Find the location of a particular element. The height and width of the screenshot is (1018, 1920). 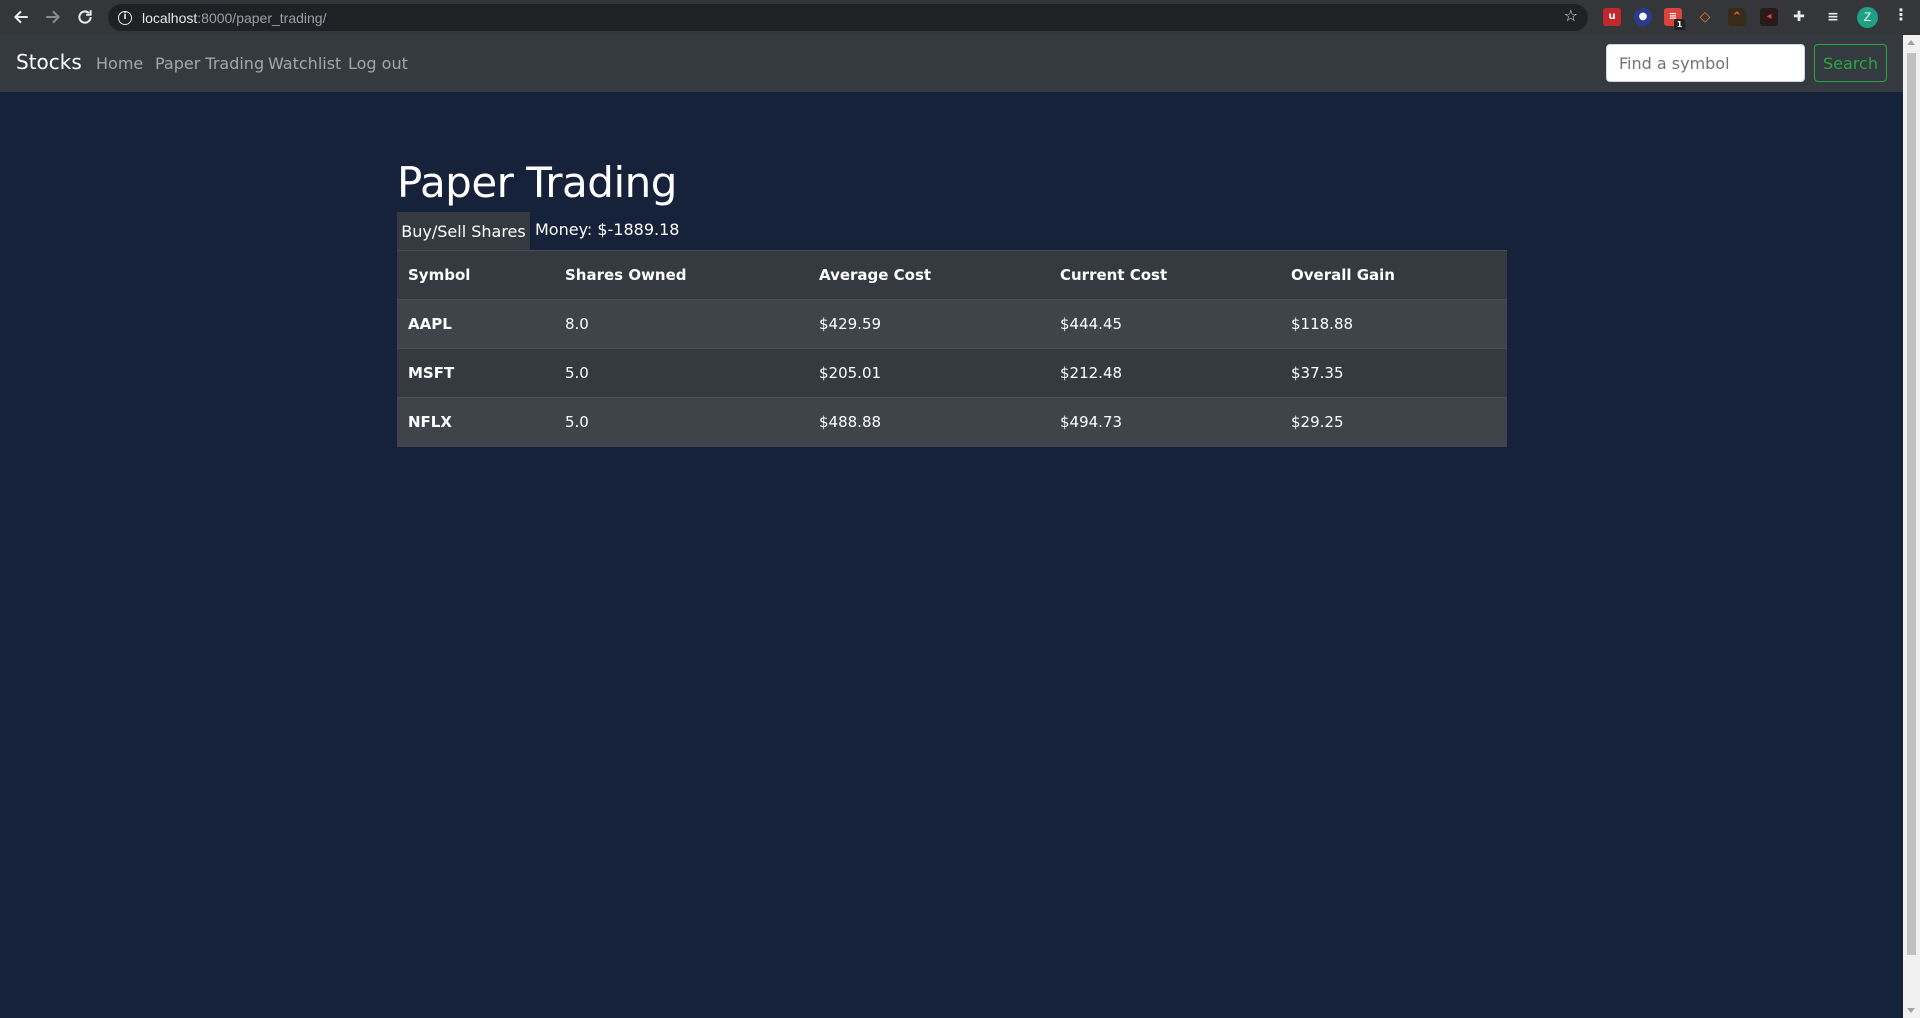

search-button: Search is located at coordinates (1850, 63).